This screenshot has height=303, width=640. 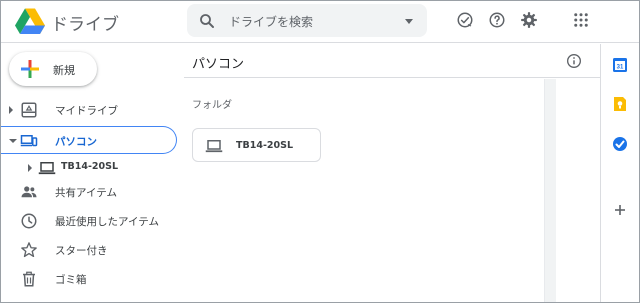 I want to click on plus-icon, so click(x=30, y=69).